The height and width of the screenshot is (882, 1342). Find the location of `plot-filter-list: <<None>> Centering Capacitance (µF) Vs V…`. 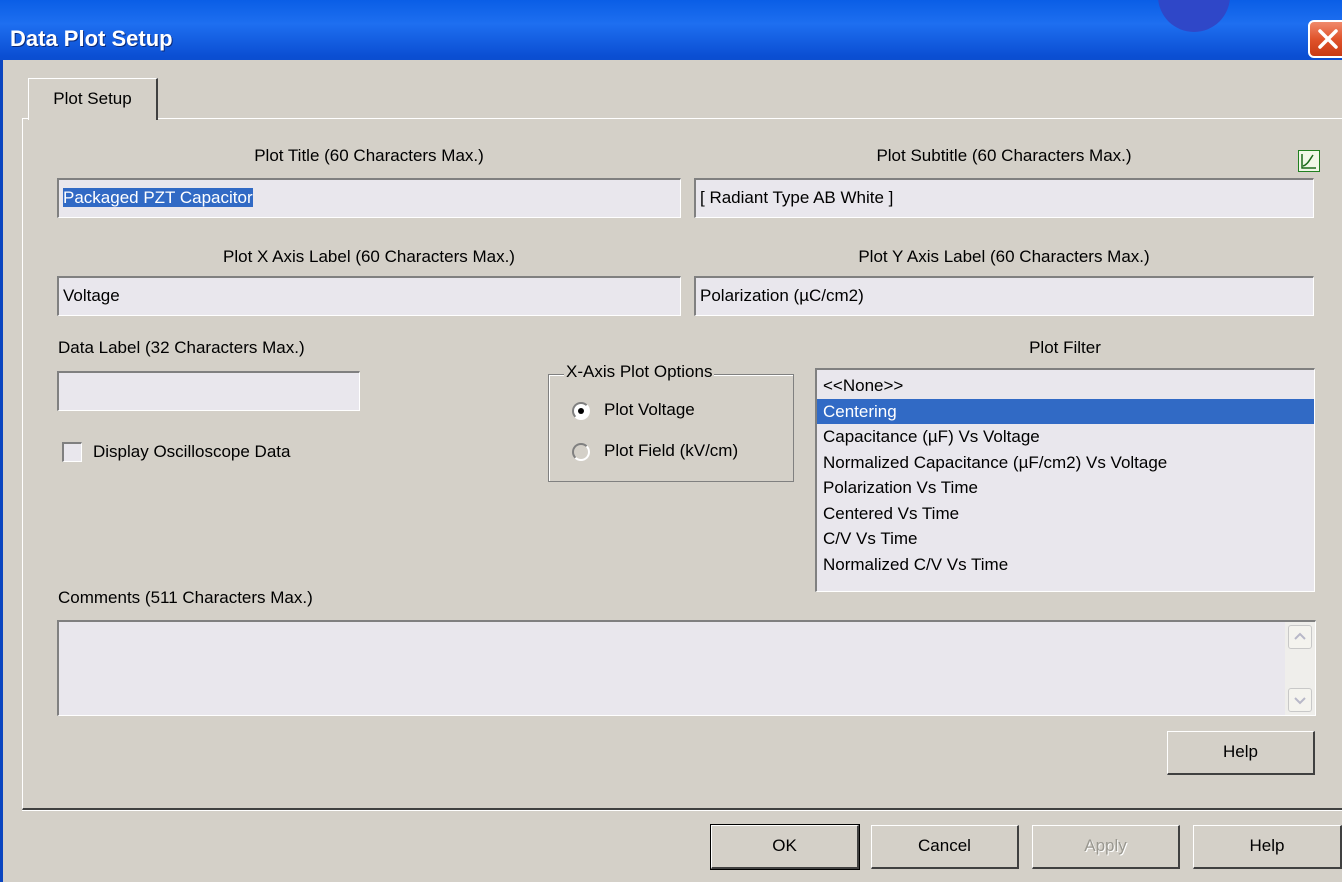

plot-filter-list: <<None>> Centering Capacitance (µF) Vs V… is located at coordinates (1065, 480).